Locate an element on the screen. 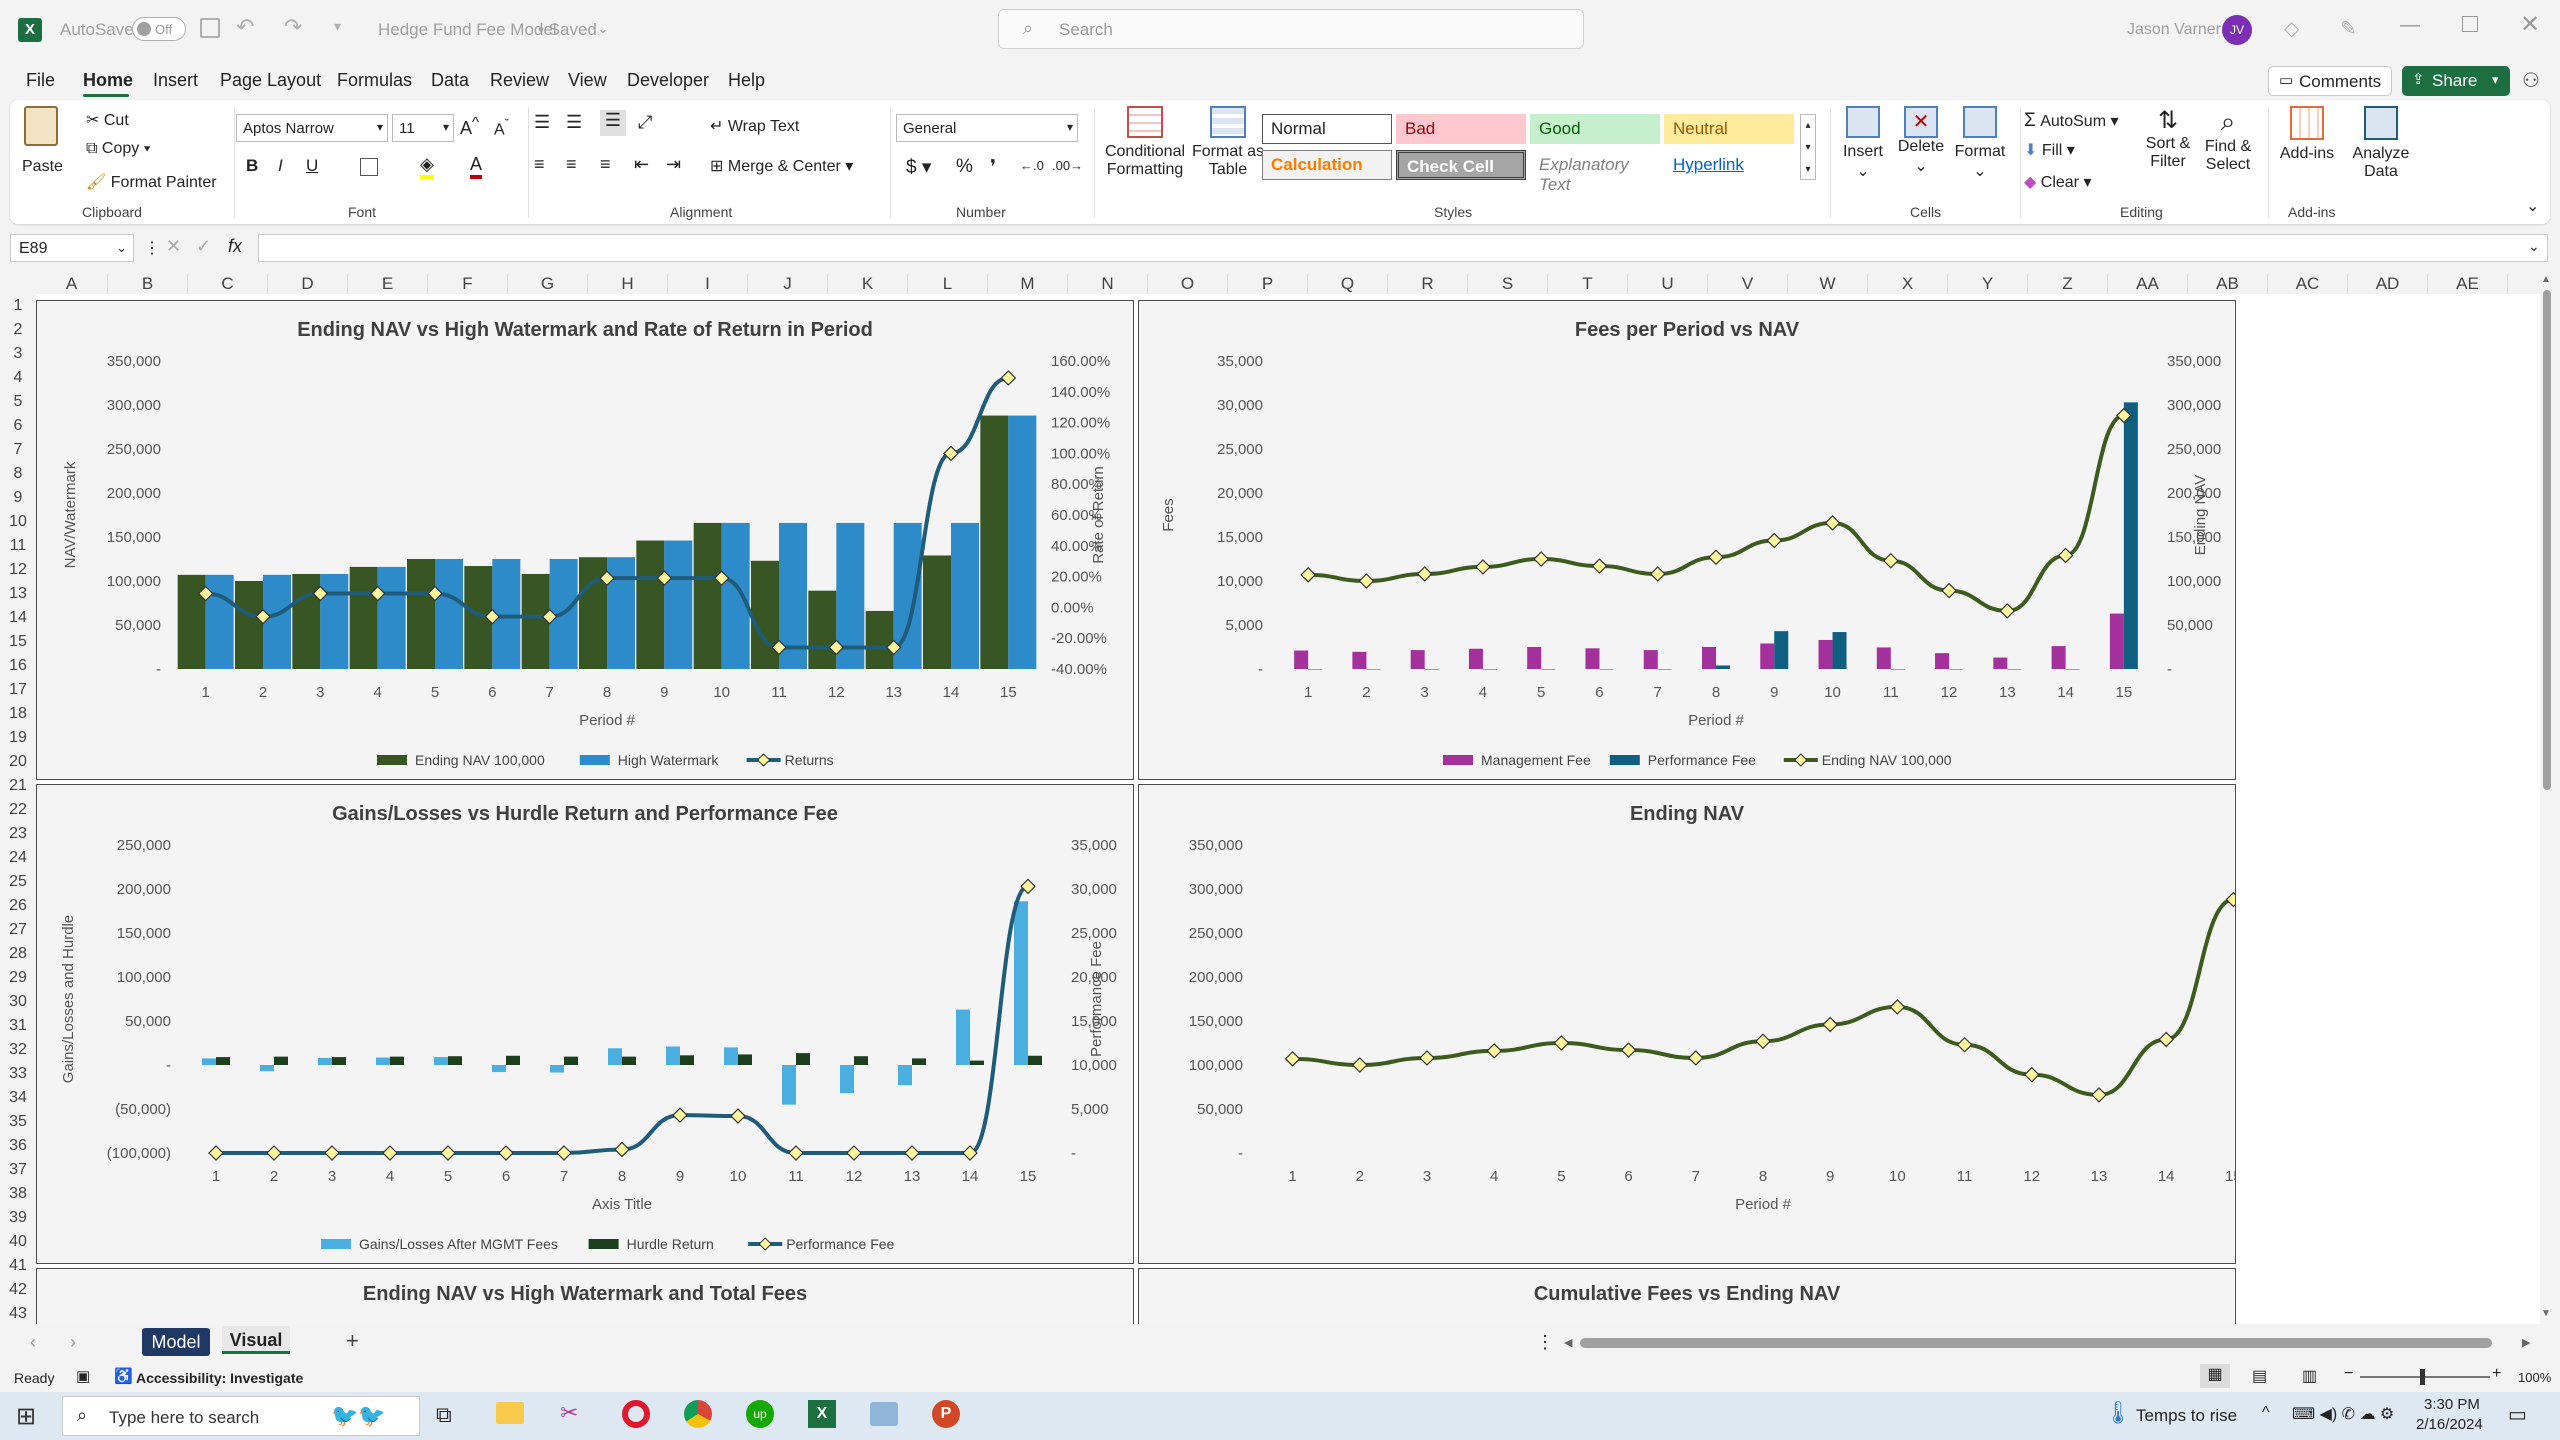 The height and width of the screenshot is (1440, 2560). share-button: ⇪ Share ▾ is located at coordinates (2456, 81).